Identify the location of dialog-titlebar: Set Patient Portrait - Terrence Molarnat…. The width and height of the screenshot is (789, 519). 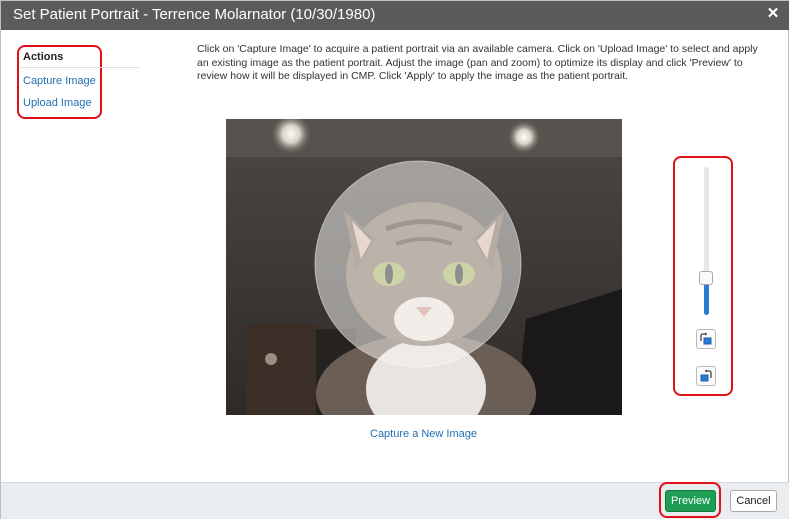
(395, 15).